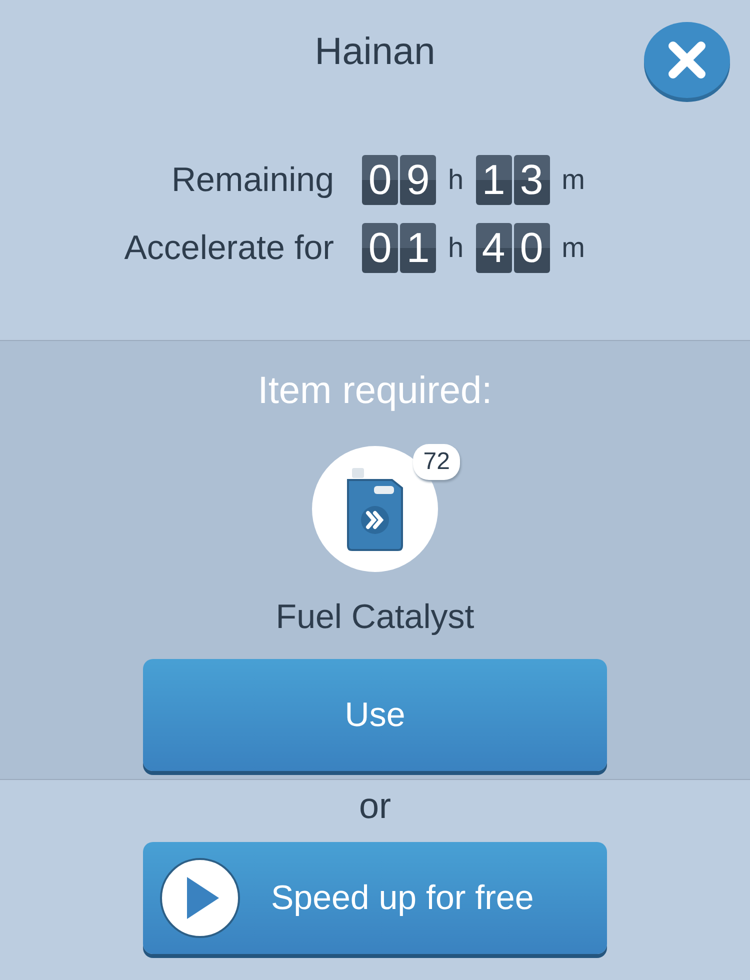 The height and width of the screenshot is (980, 750). What do you see at coordinates (375, 509) in the screenshot?
I see `fuel-canister-icon` at bounding box center [375, 509].